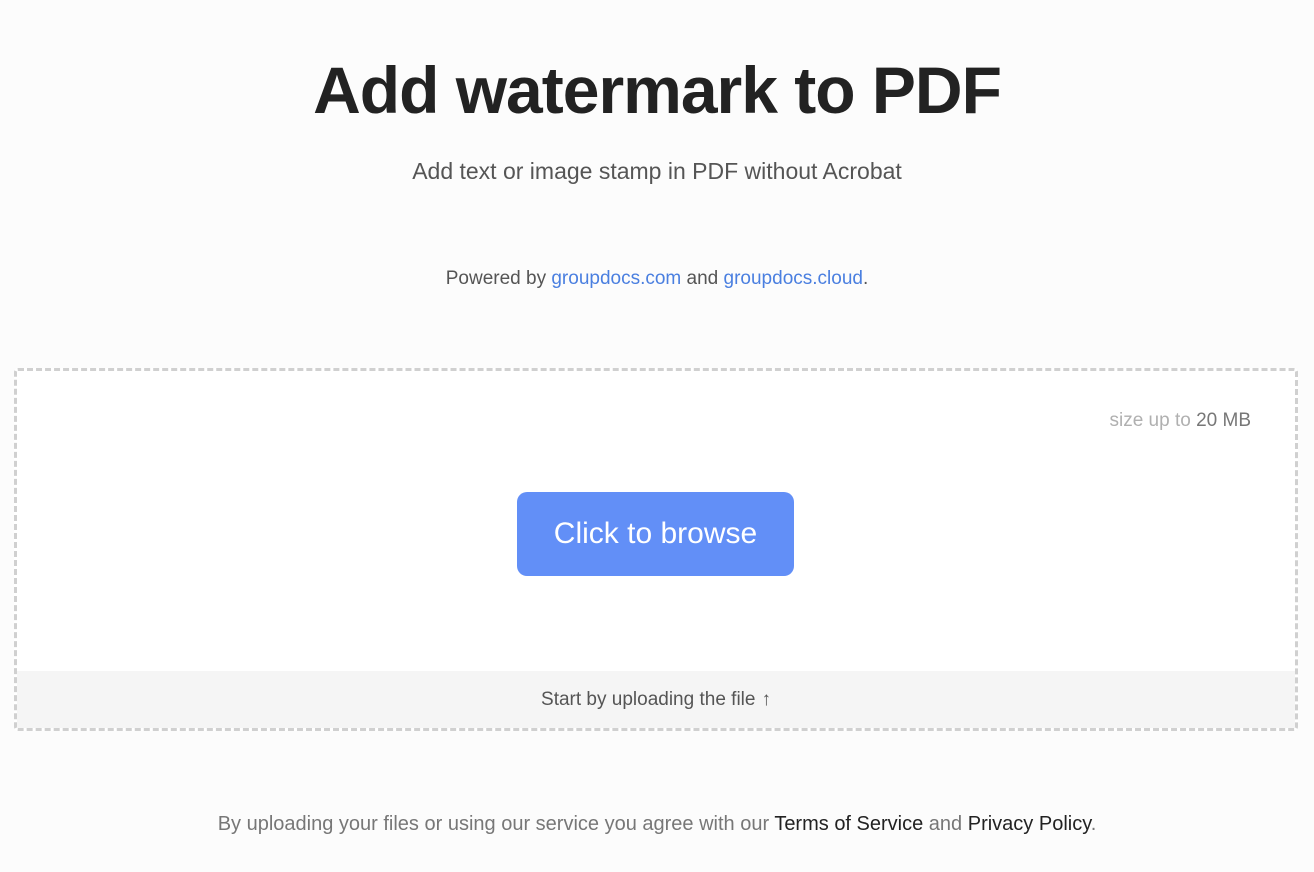  Describe the element at coordinates (793, 278) in the screenshot. I see `groupdocs-cloud-link: groupdocs.cloud` at that location.